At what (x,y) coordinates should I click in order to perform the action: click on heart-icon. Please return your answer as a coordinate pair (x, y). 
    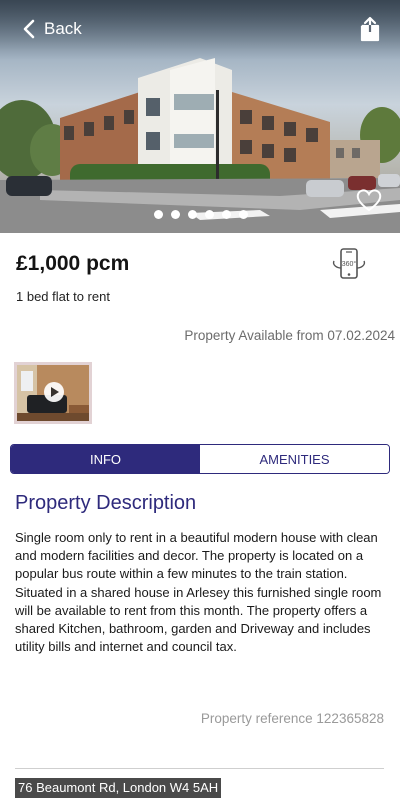
    Looking at the image, I should click on (369, 200).